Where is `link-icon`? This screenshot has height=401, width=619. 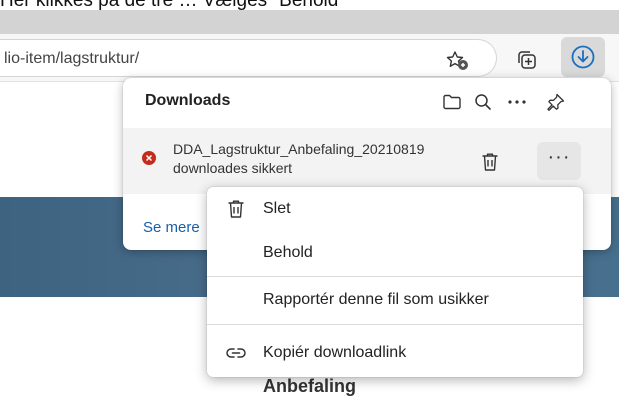
link-icon is located at coordinates (236, 353).